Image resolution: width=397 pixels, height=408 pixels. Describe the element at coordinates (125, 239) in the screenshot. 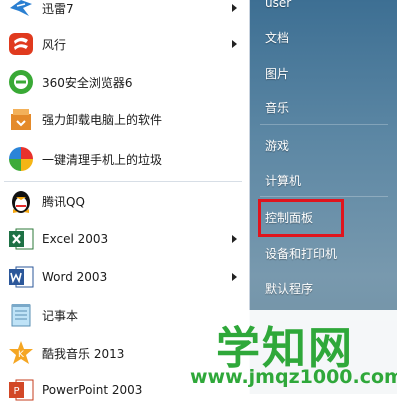

I see `program-item-excel: Excel 2003` at that location.